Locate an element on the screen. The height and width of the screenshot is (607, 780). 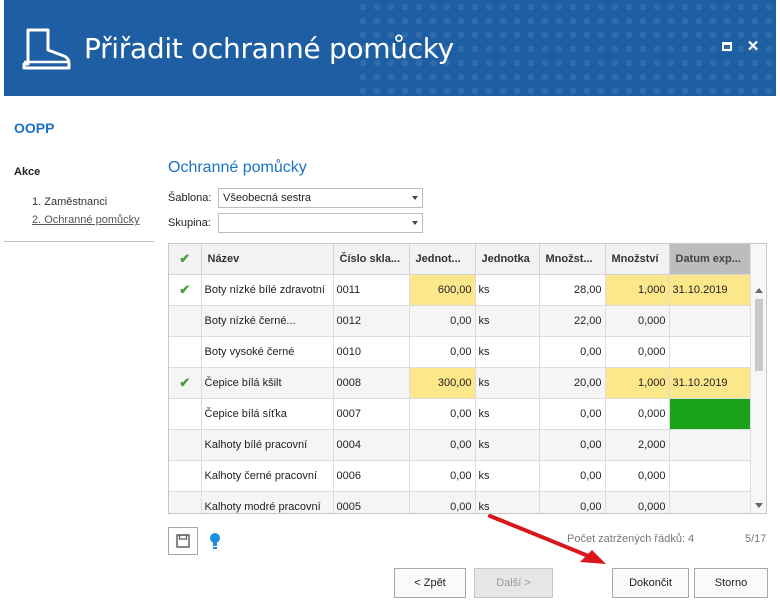
chevron-down-icon is located at coordinates (415, 223).